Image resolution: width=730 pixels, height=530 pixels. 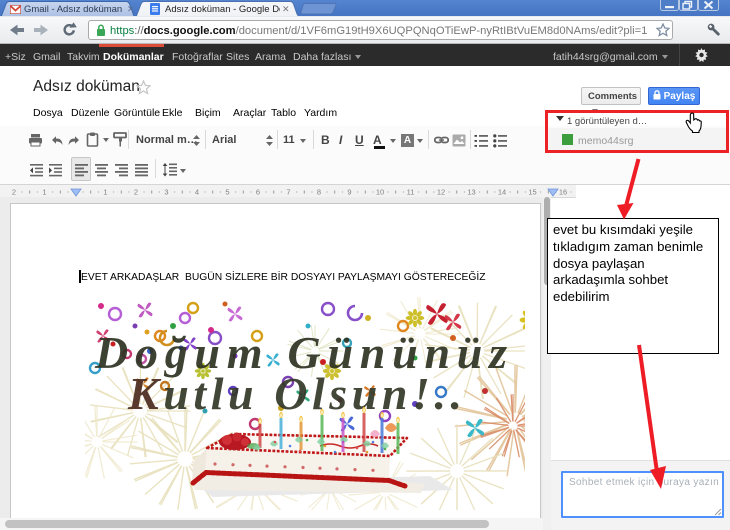 What do you see at coordinates (144, 393) in the screenshot?
I see `svg-text: K` at bounding box center [144, 393].